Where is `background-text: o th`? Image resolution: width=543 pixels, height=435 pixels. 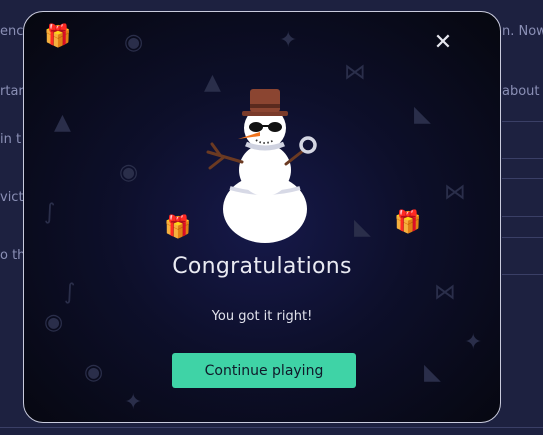 background-text: o th is located at coordinates (13, 255).